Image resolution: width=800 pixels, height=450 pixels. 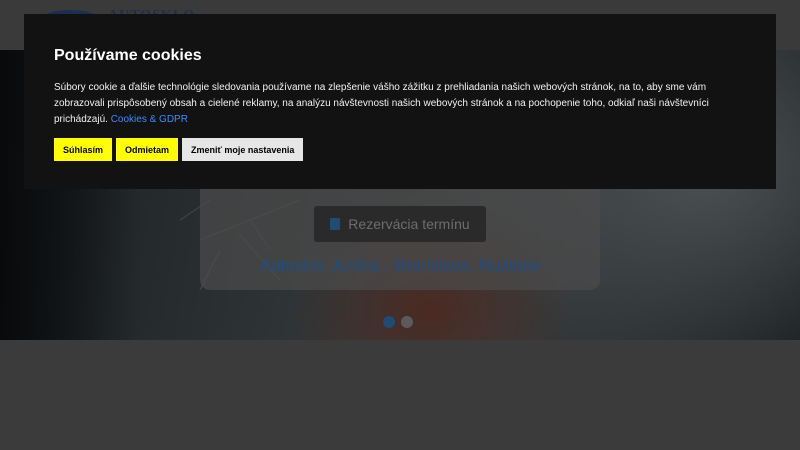 I want to click on hero-title: Autosklo Jurišta - Bratislava, Ružinov, so click(x=400, y=265).